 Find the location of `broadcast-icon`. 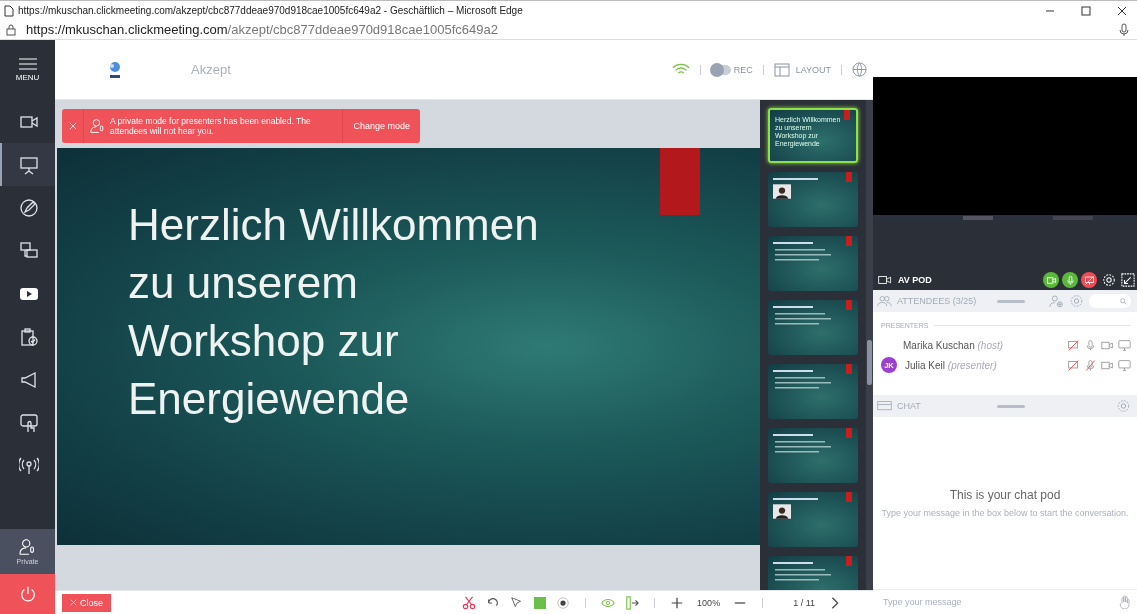

broadcast-icon is located at coordinates (28, 465).